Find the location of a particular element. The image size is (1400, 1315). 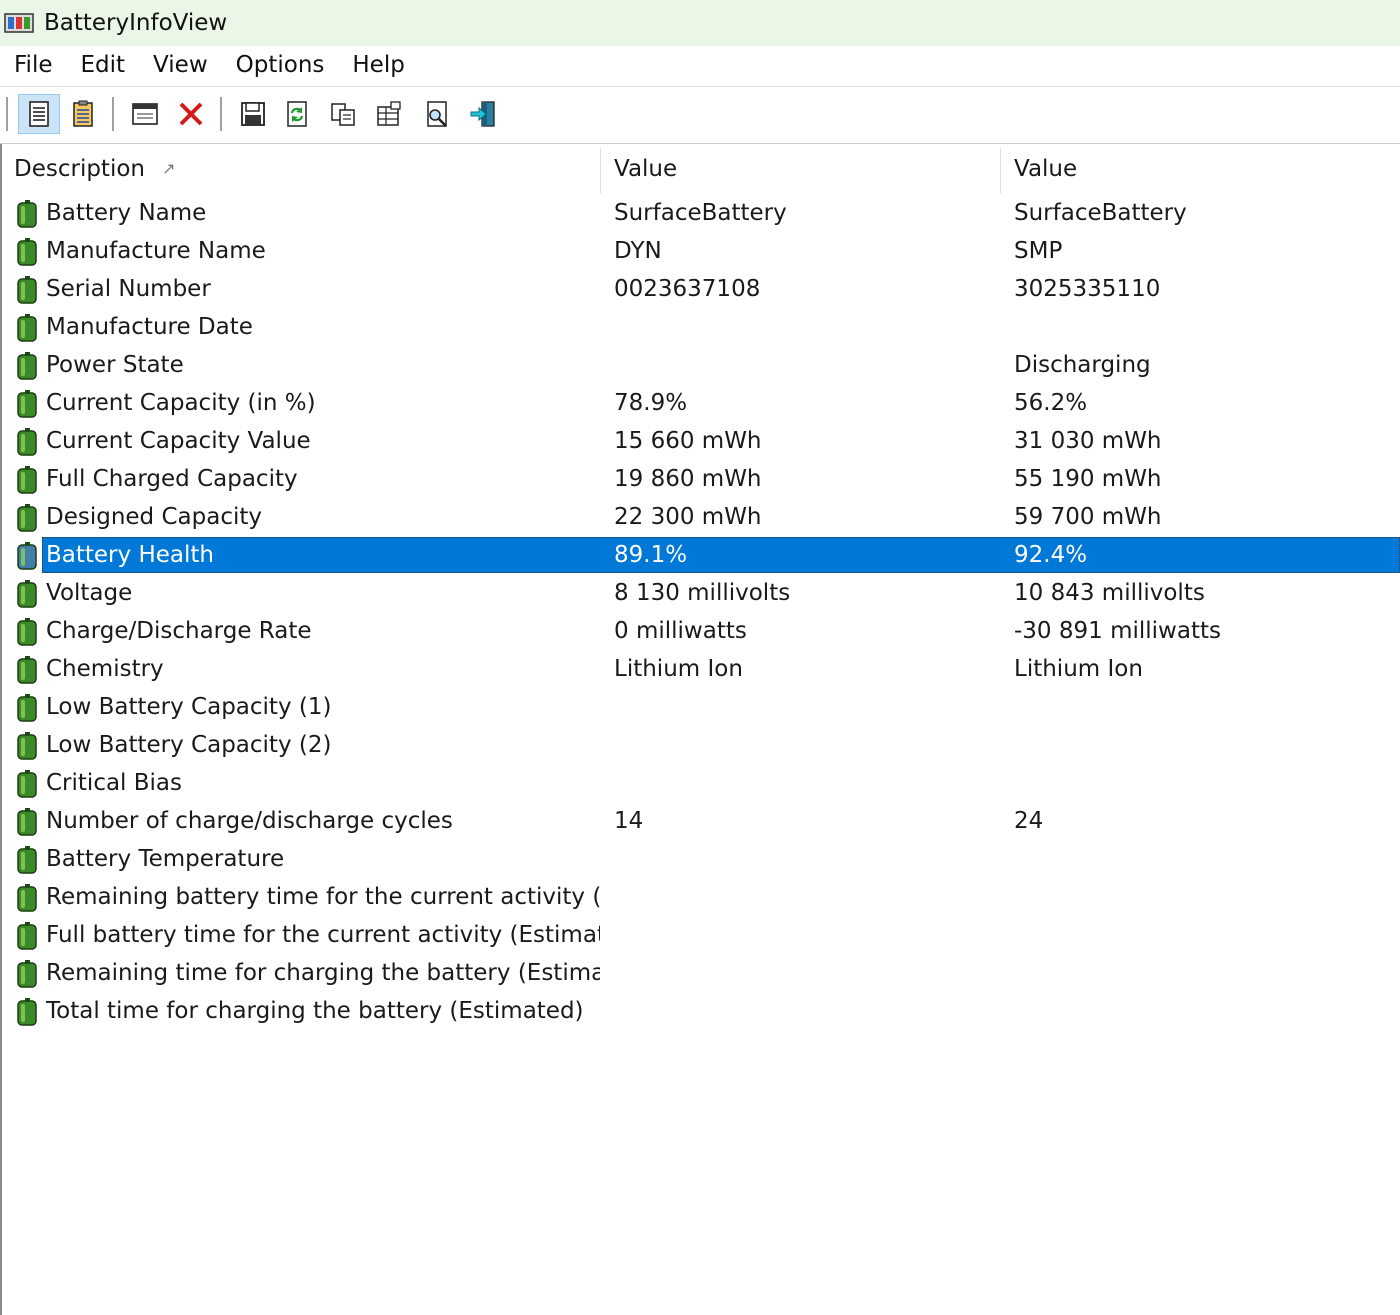

table-row: Low Battery Capacity (2) is located at coordinates (701, 745).